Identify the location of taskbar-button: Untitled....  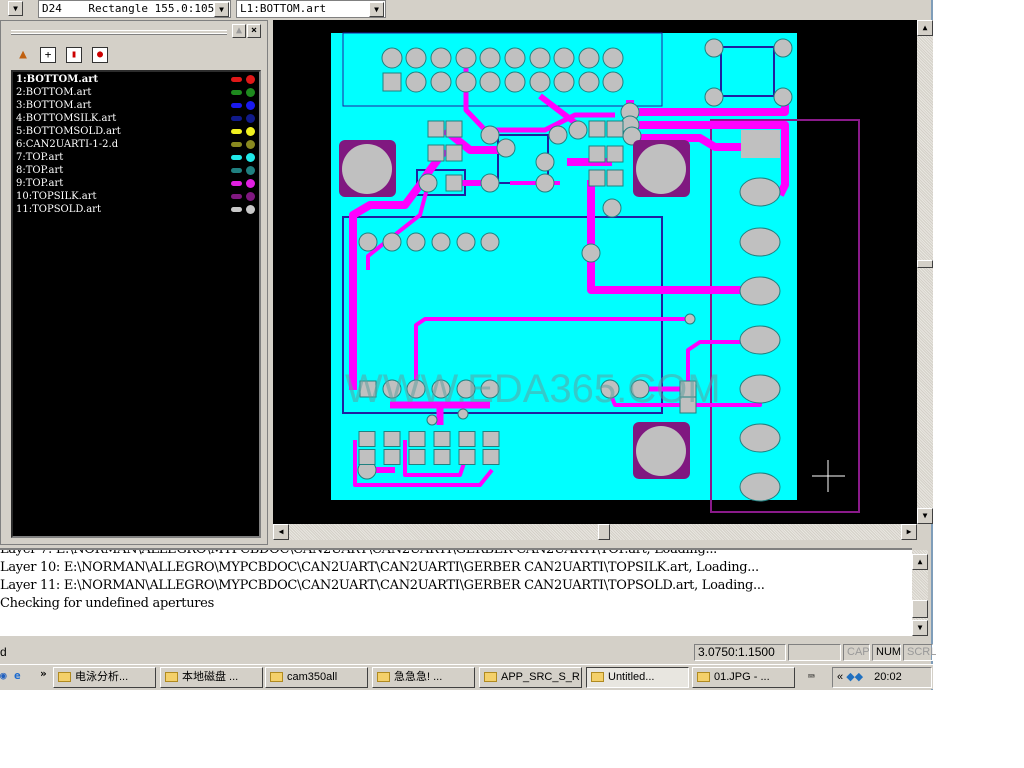
(637, 677).